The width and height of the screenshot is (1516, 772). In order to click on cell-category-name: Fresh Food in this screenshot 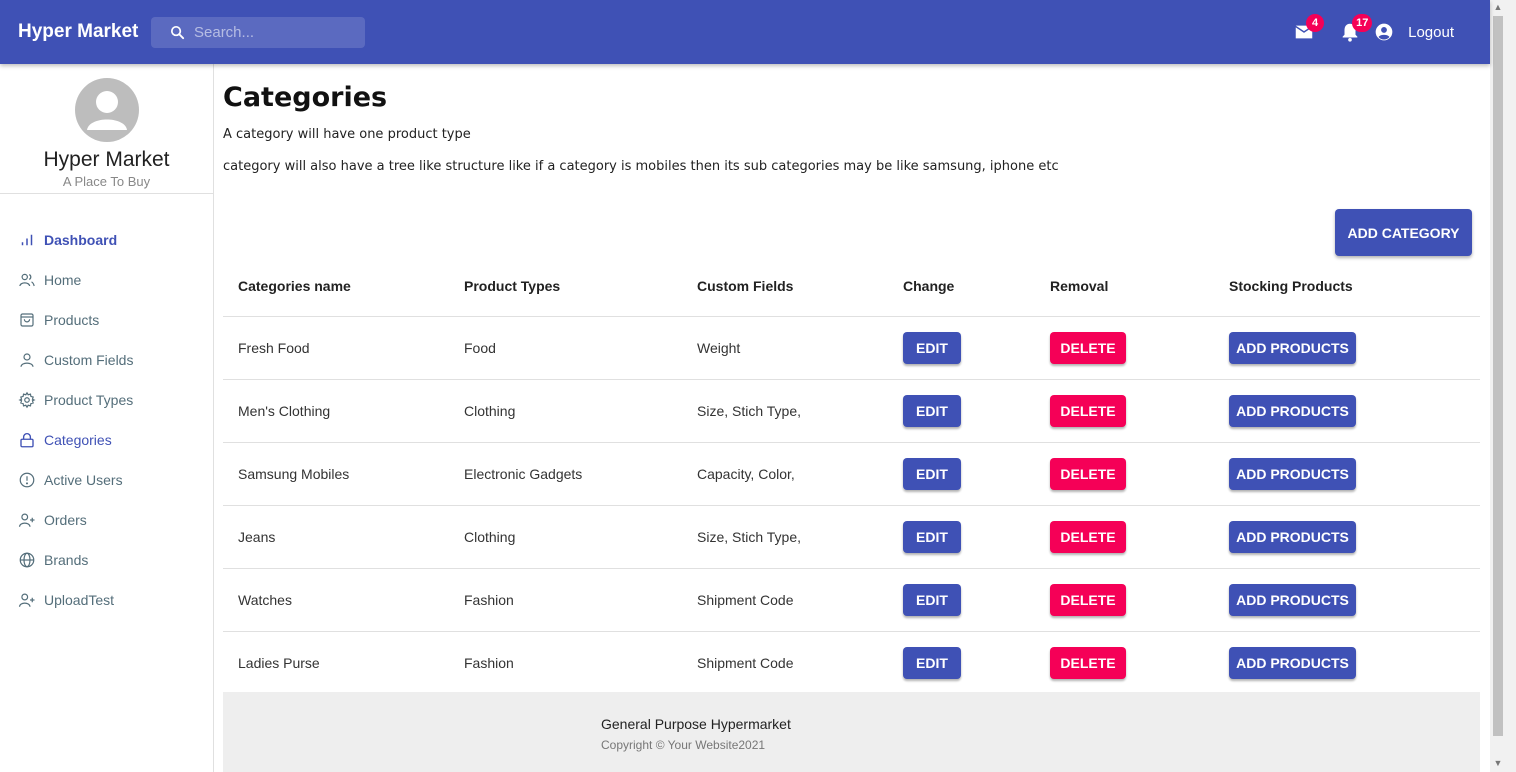, I will do `click(336, 348)`.